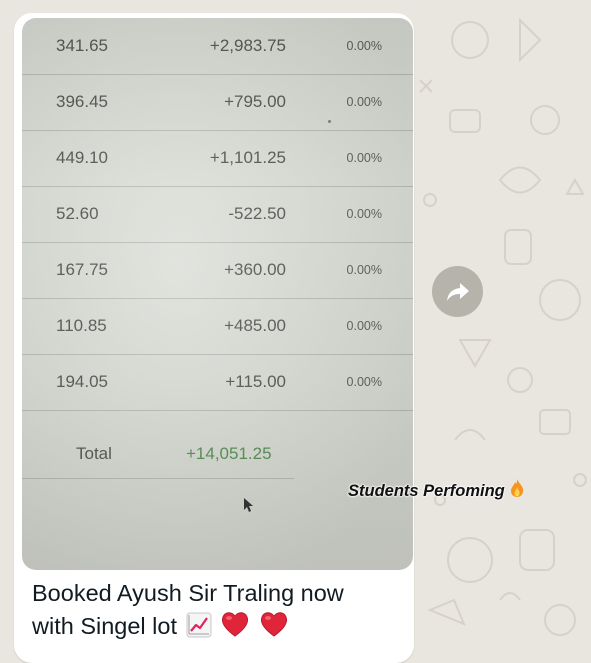 This screenshot has height=663, width=591. What do you see at coordinates (426, 491) in the screenshot?
I see `sticker-label: Students Perfoming` at bounding box center [426, 491].